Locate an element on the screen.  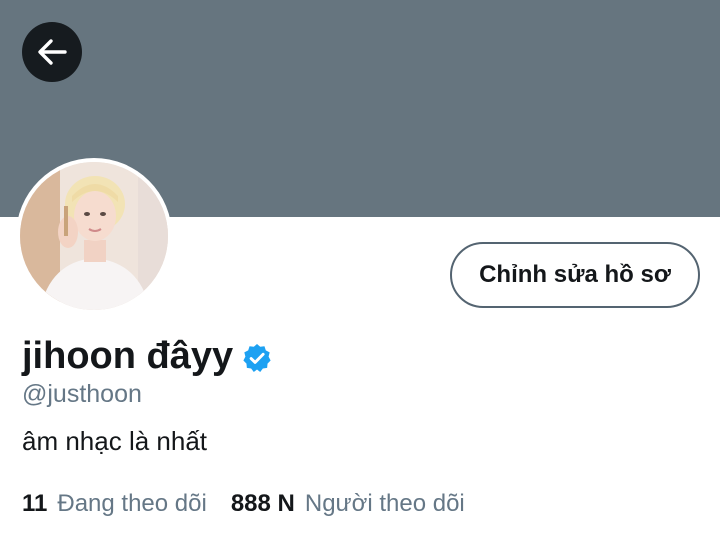
back-button is located at coordinates (52, 52).